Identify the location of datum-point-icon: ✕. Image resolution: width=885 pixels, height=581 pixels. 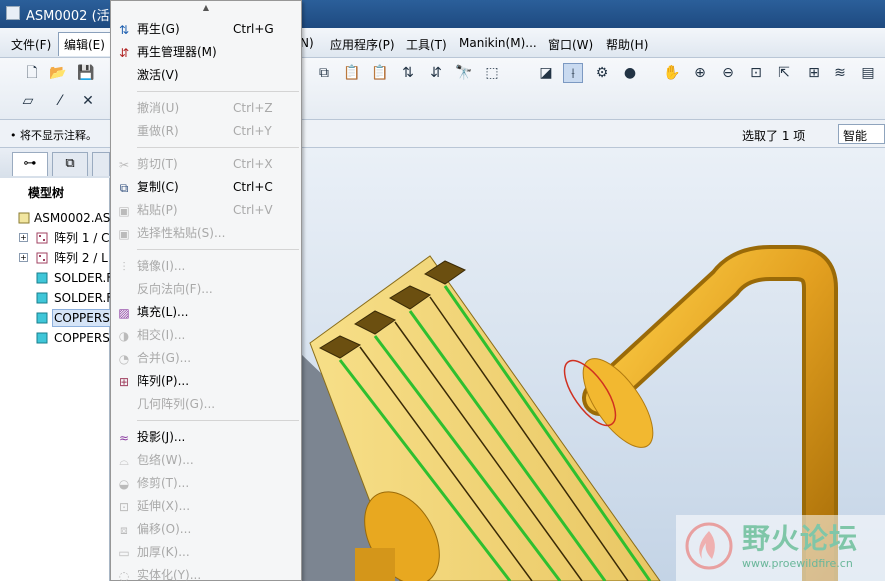
(88, 101).